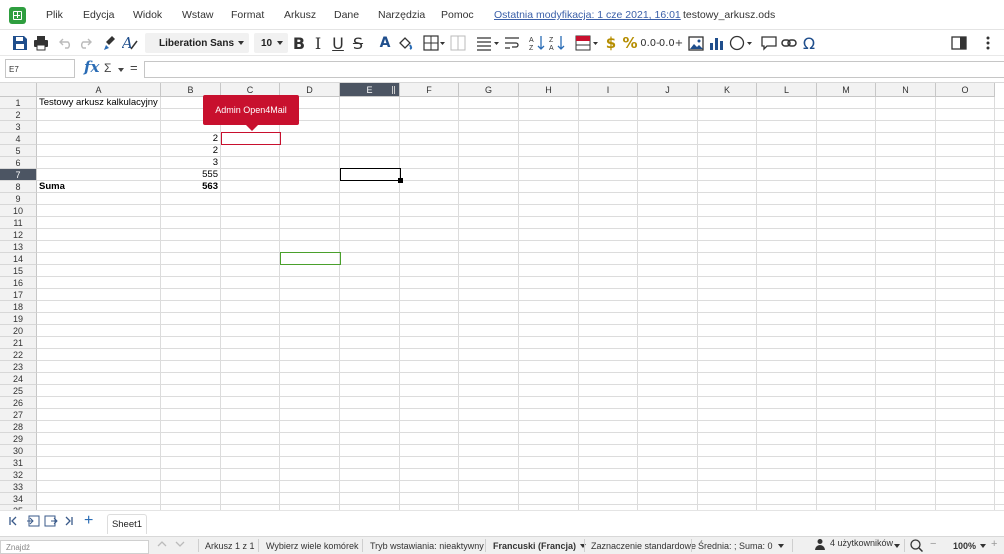  I want to click on merge-cells-icon, so click(458, 43).